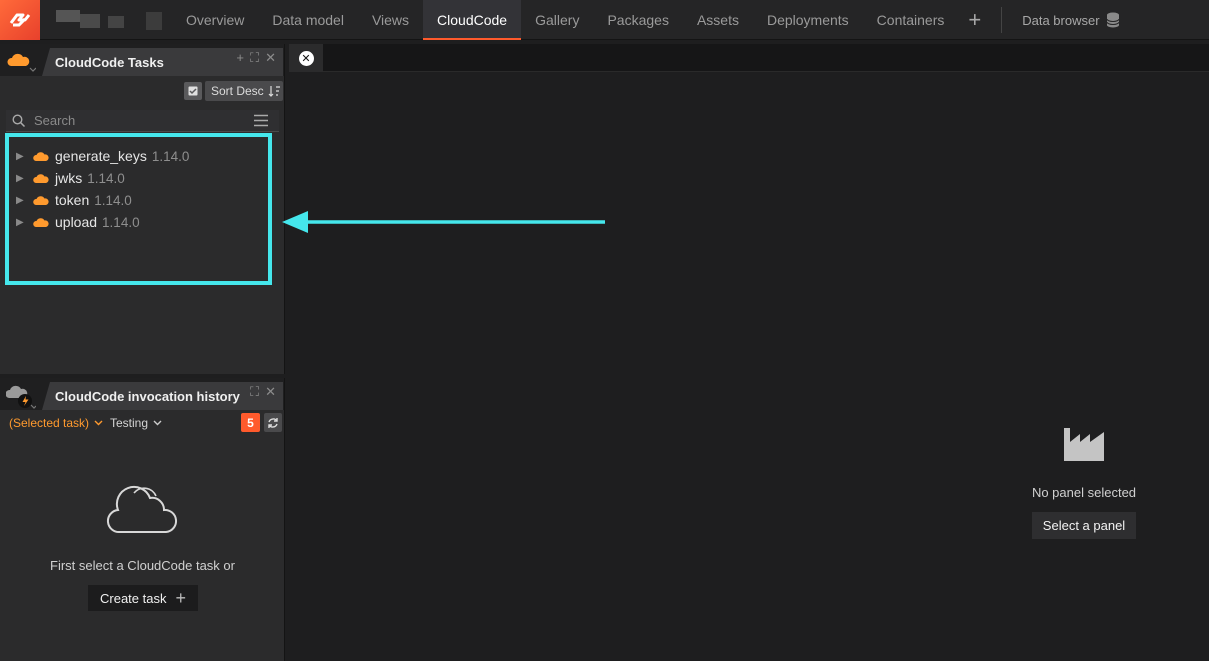  Describe the element at coordinates (472, 20) in the screenshot. I see `tab-cloudcode: CloudCode` at that location.